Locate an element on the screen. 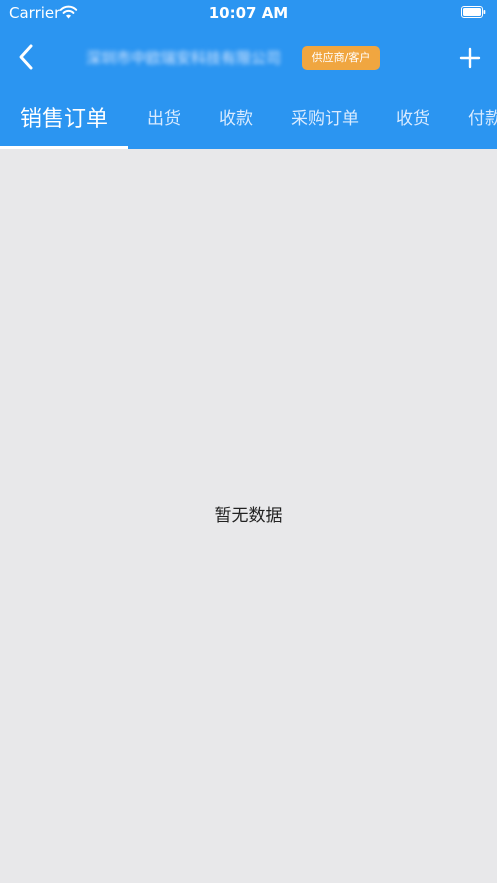 This screenshot has width=497, height=883. status-time: 10:07 AM is located at coordinates (248, 13).